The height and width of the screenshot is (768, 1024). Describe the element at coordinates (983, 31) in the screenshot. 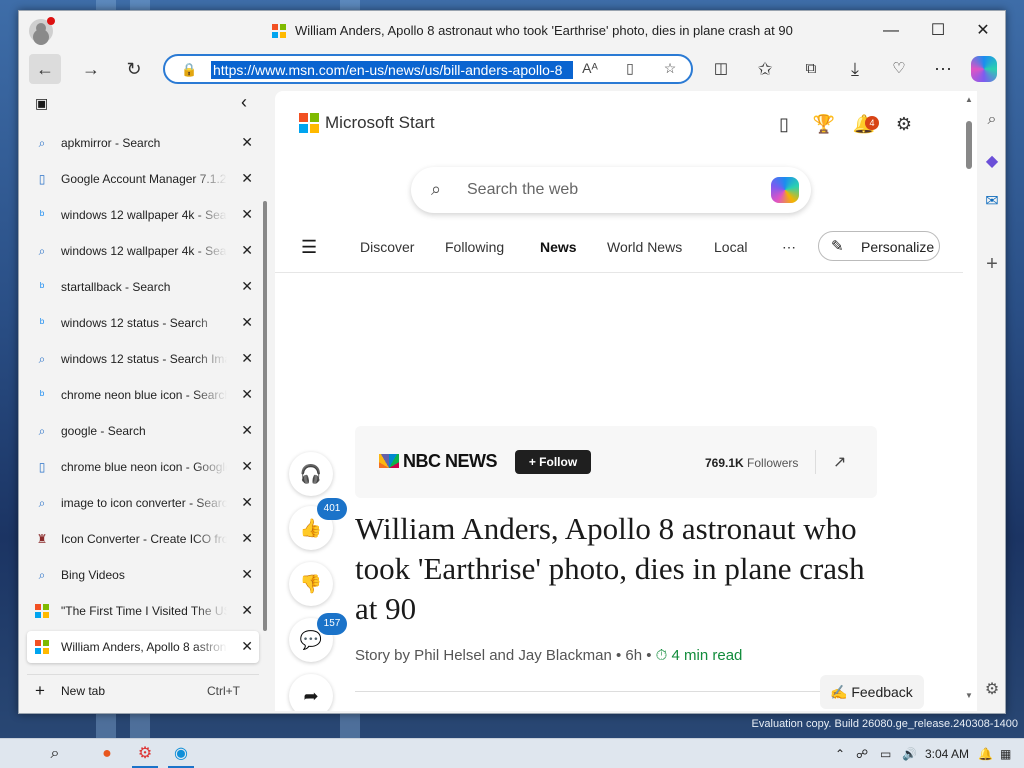

I see `close-window-button: ✕` at that location.